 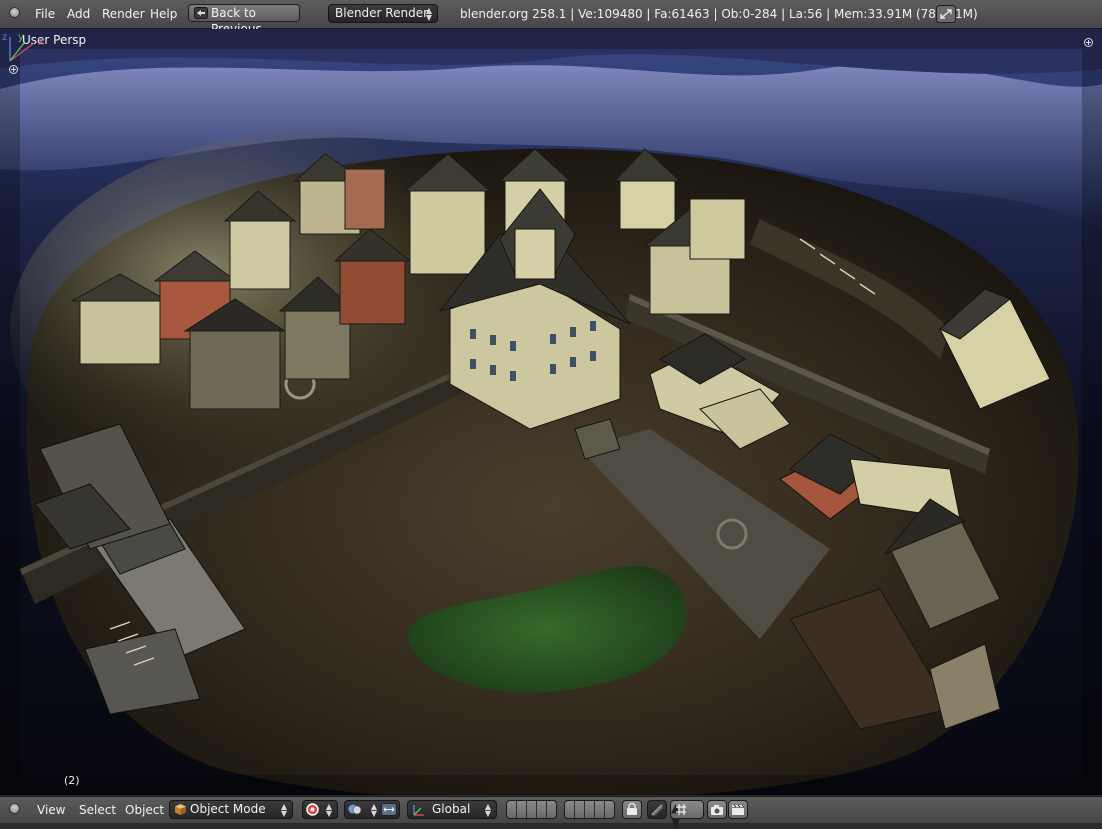 I want to click on render-engine-dropdown: Blender Render ▲ ▼, so click(x=383, y=13).